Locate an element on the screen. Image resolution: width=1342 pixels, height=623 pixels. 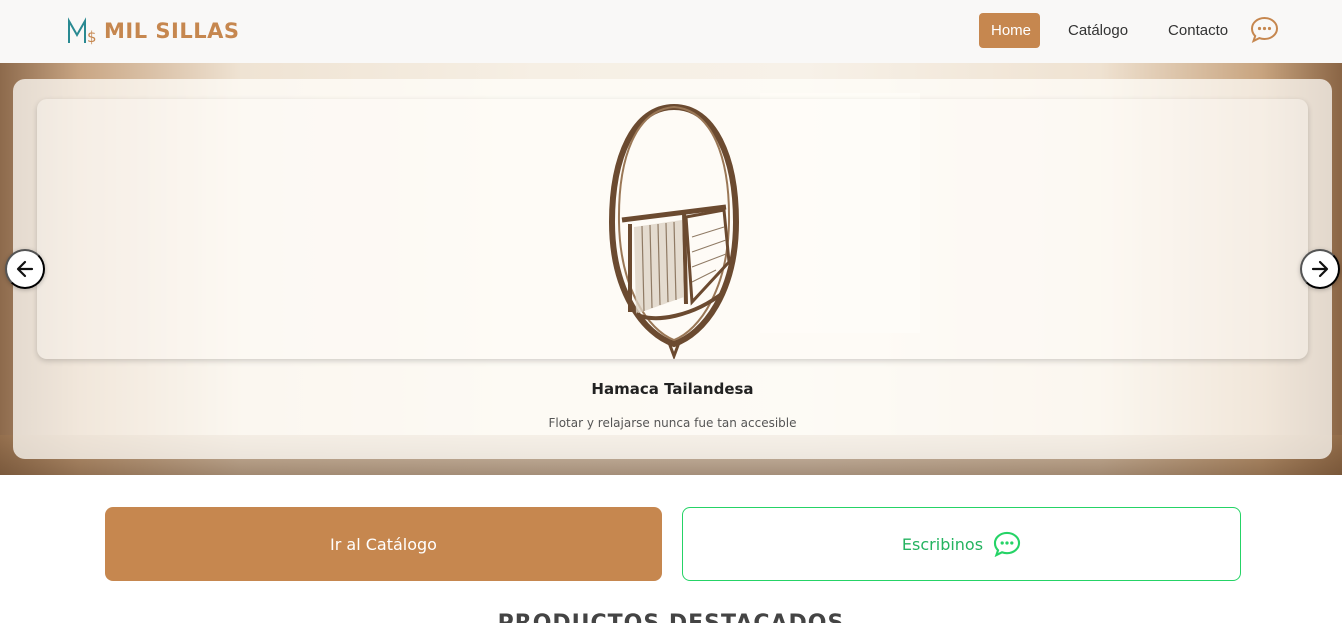
write-us-label: Escribinos is located at coordinates (942, 544).